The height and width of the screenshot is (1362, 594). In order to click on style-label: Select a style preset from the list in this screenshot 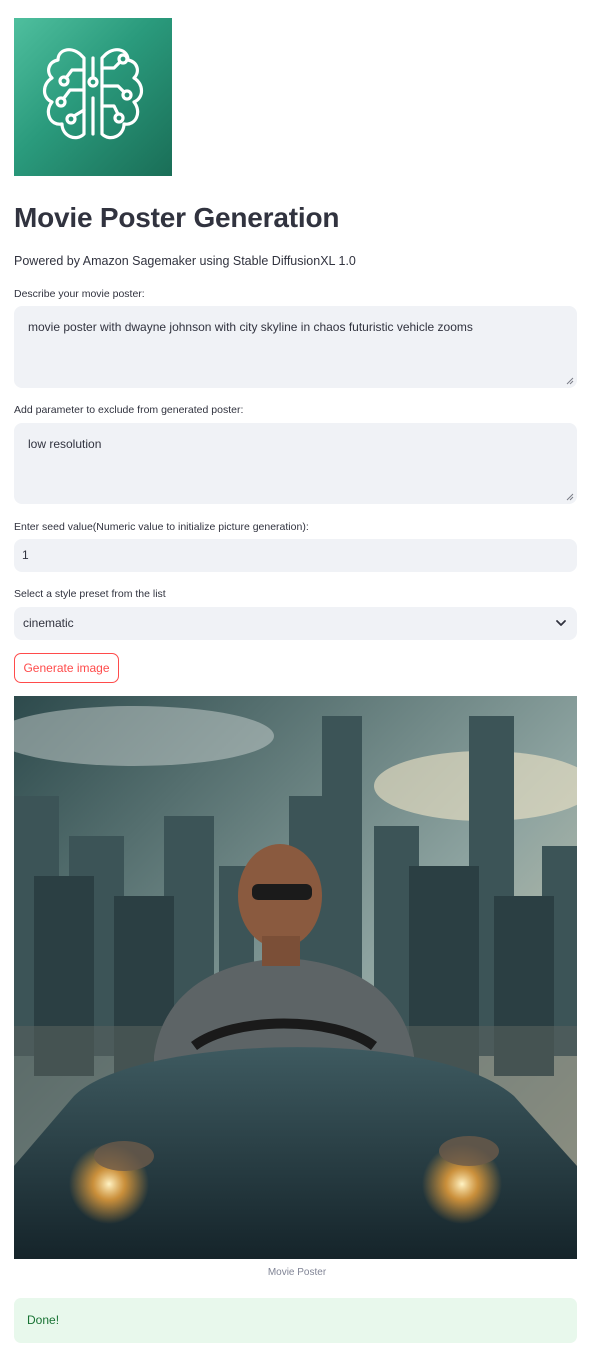, I will do `click(90, 594)`.